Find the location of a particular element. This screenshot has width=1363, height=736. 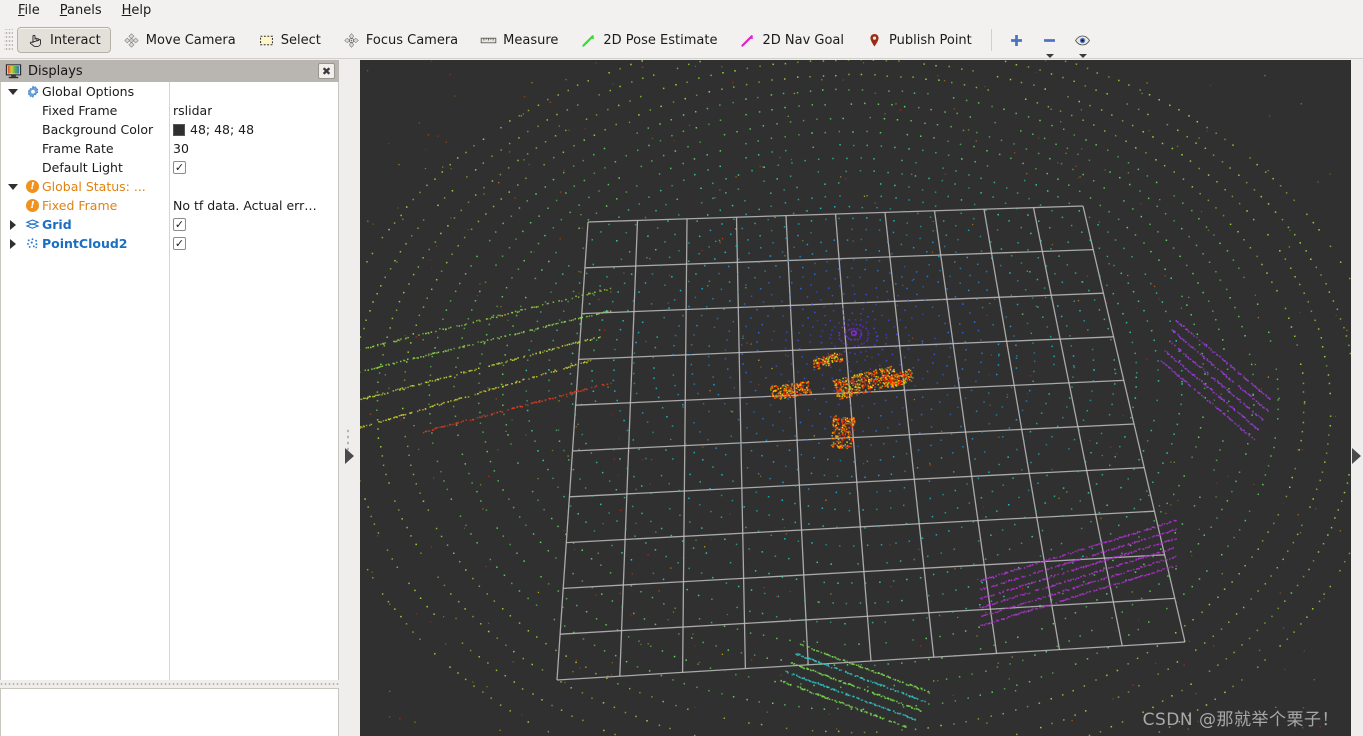

chevron-down-icon is located at coordinates (1050, 56).